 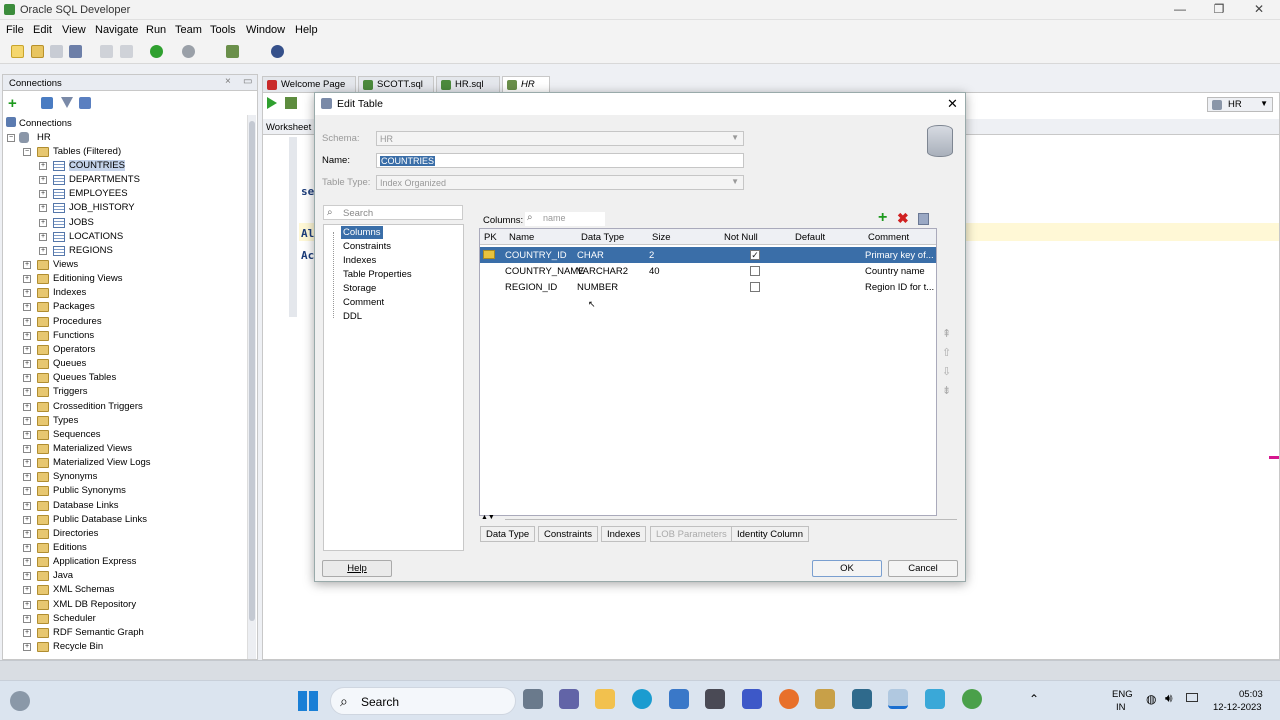 I want to click on tab-hr-sql: HR.sql, so click(x=468, y=84).